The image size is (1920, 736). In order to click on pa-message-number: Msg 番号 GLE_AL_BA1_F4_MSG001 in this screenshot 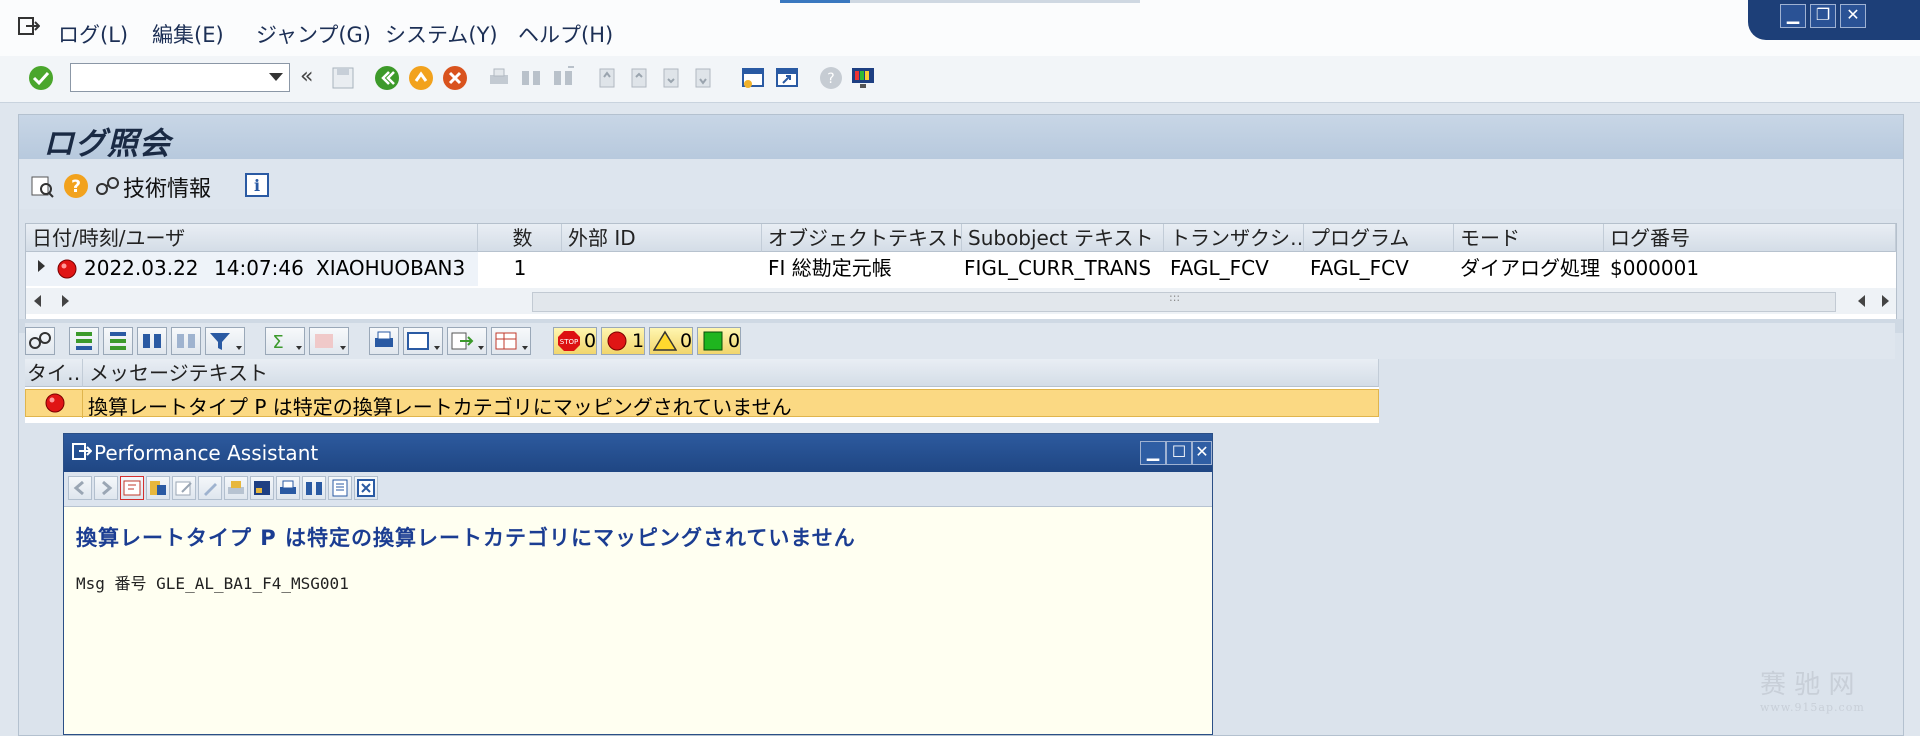, I will do `click(212, 583)`.